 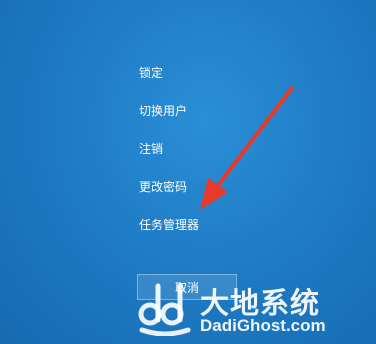 I want to click on menu-item-lock: 锁定, so click(x=209, y=81).